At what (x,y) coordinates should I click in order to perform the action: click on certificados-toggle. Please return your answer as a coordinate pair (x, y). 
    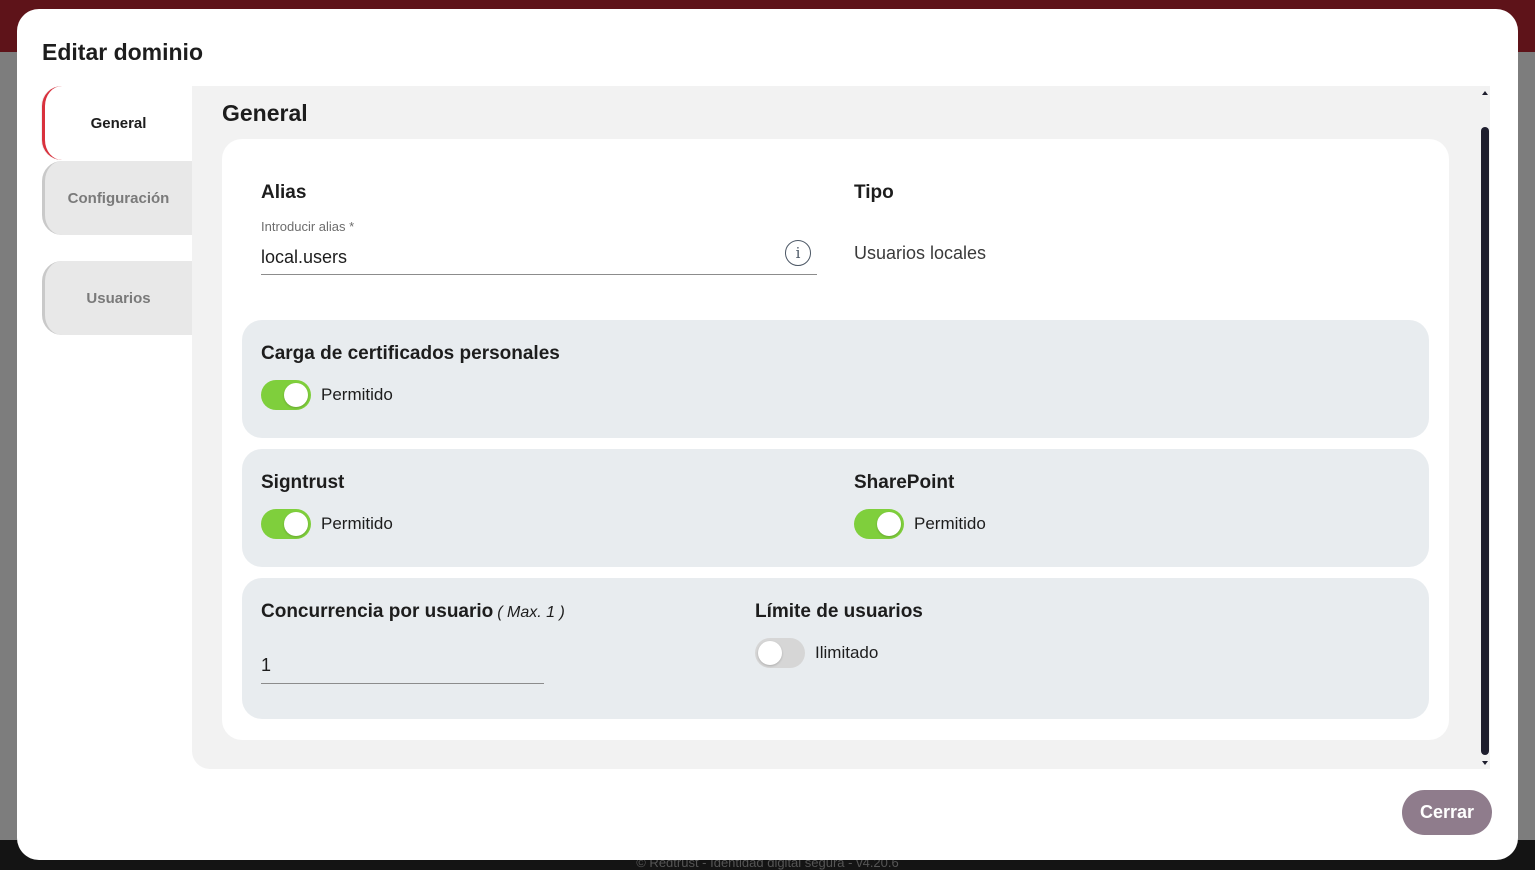
    Looking at the image, I should click on (286, 395).